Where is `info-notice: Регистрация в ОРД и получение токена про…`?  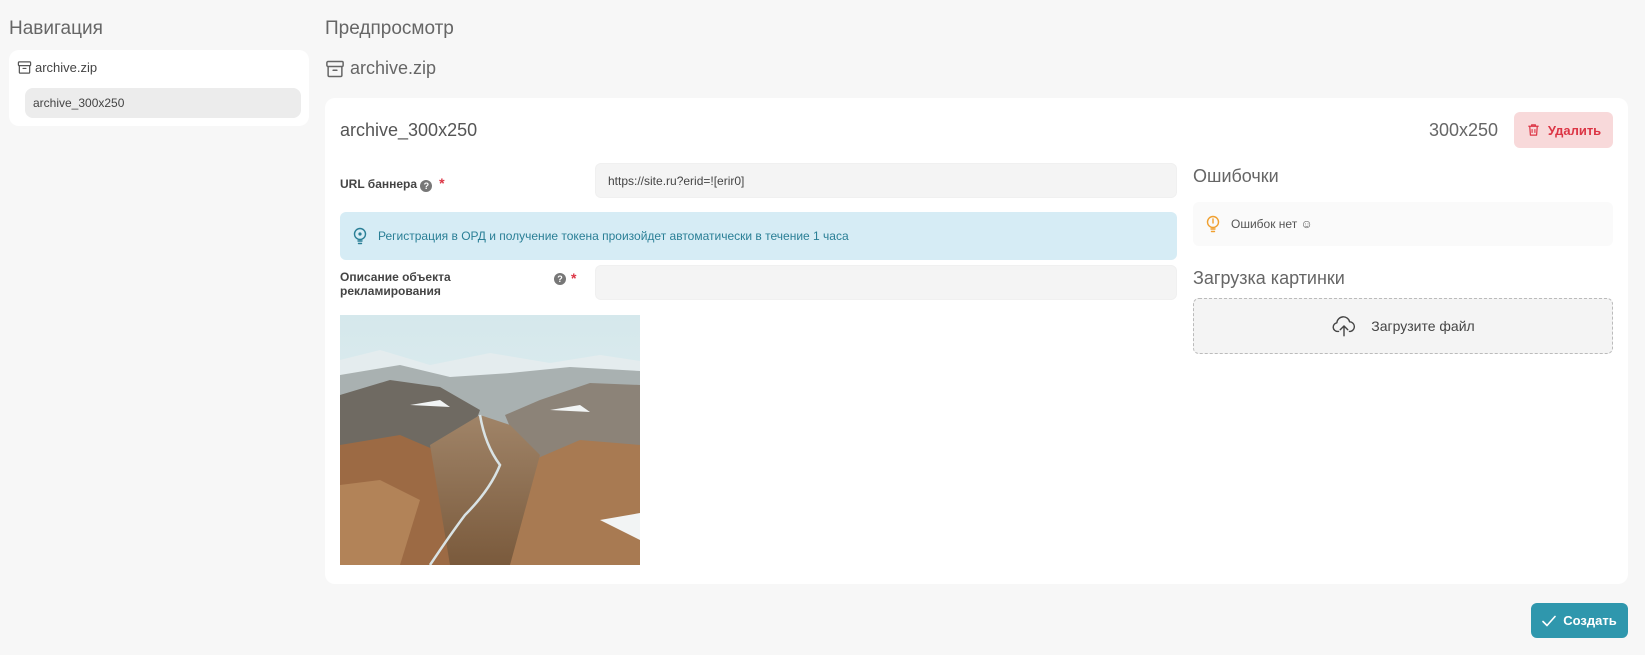 info-notice: Регистрация в ОРД и получение токена про… is located at coordinates (758, 236).